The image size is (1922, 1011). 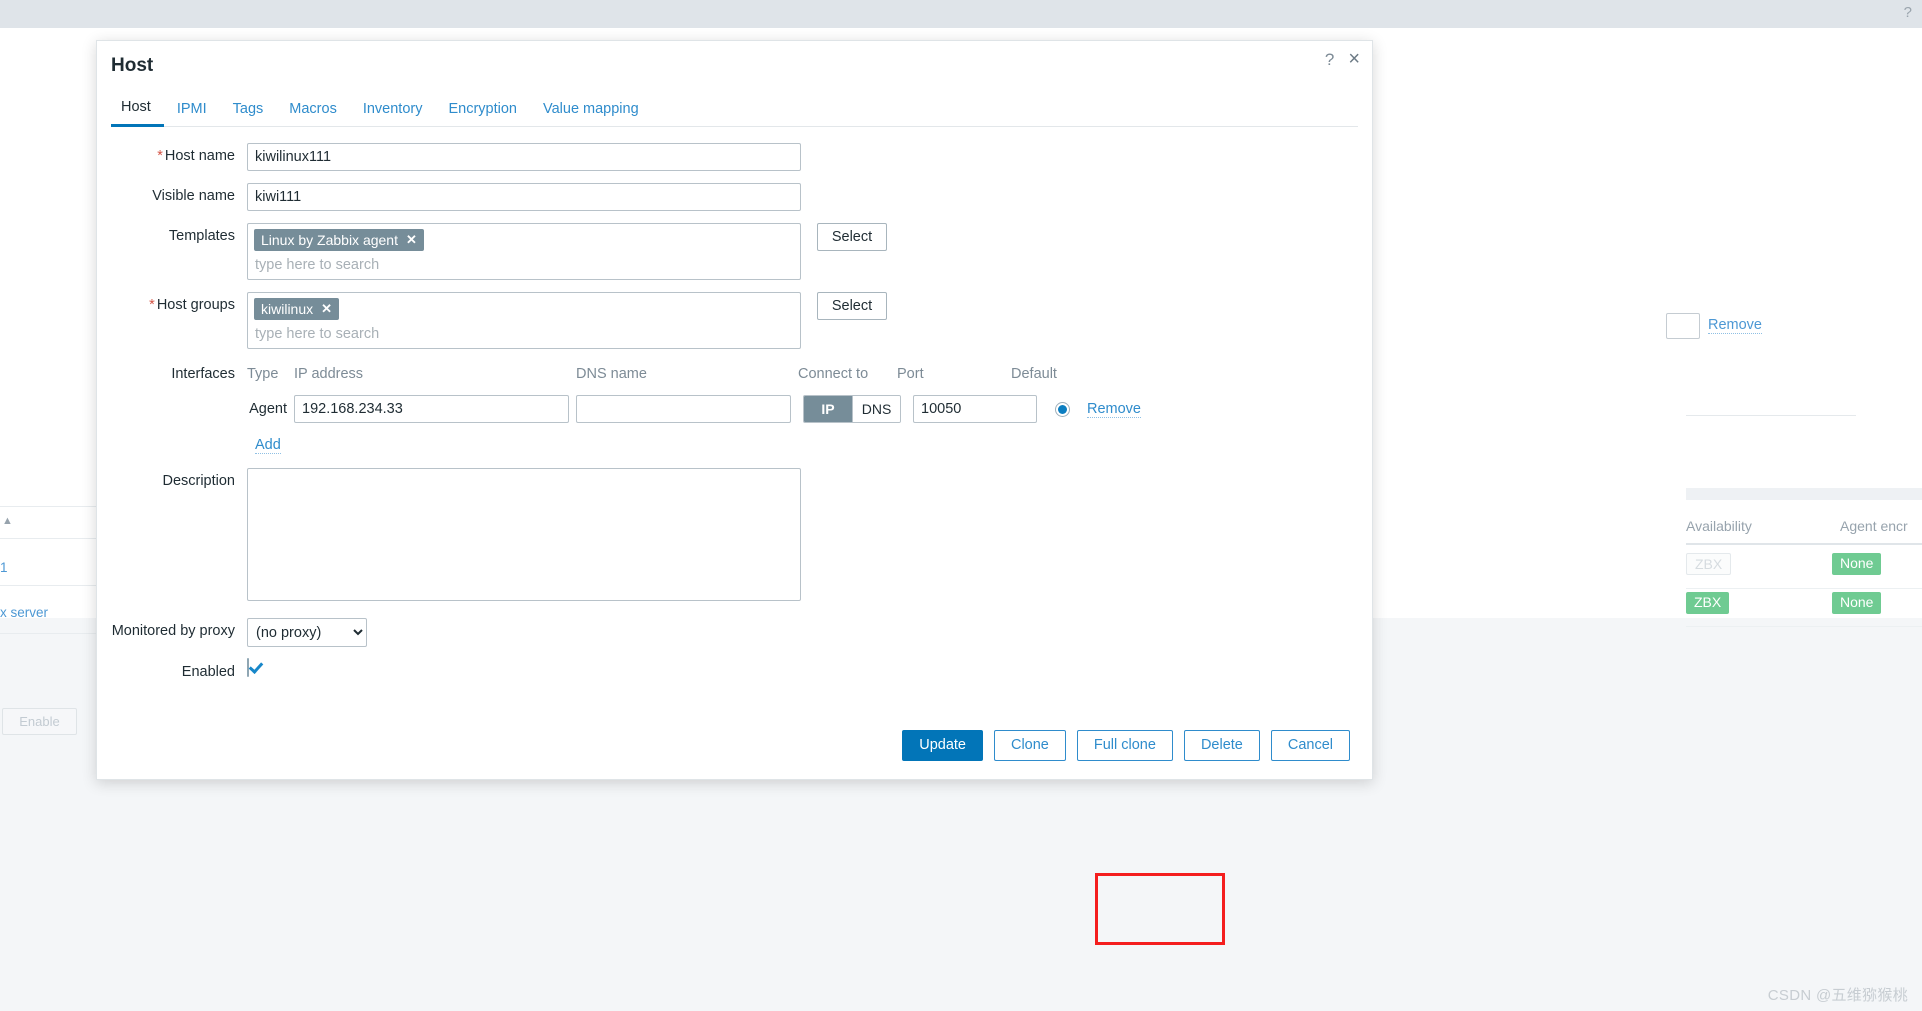 I want to click on col-ip-address: IP address, so click(x=329, y=374).